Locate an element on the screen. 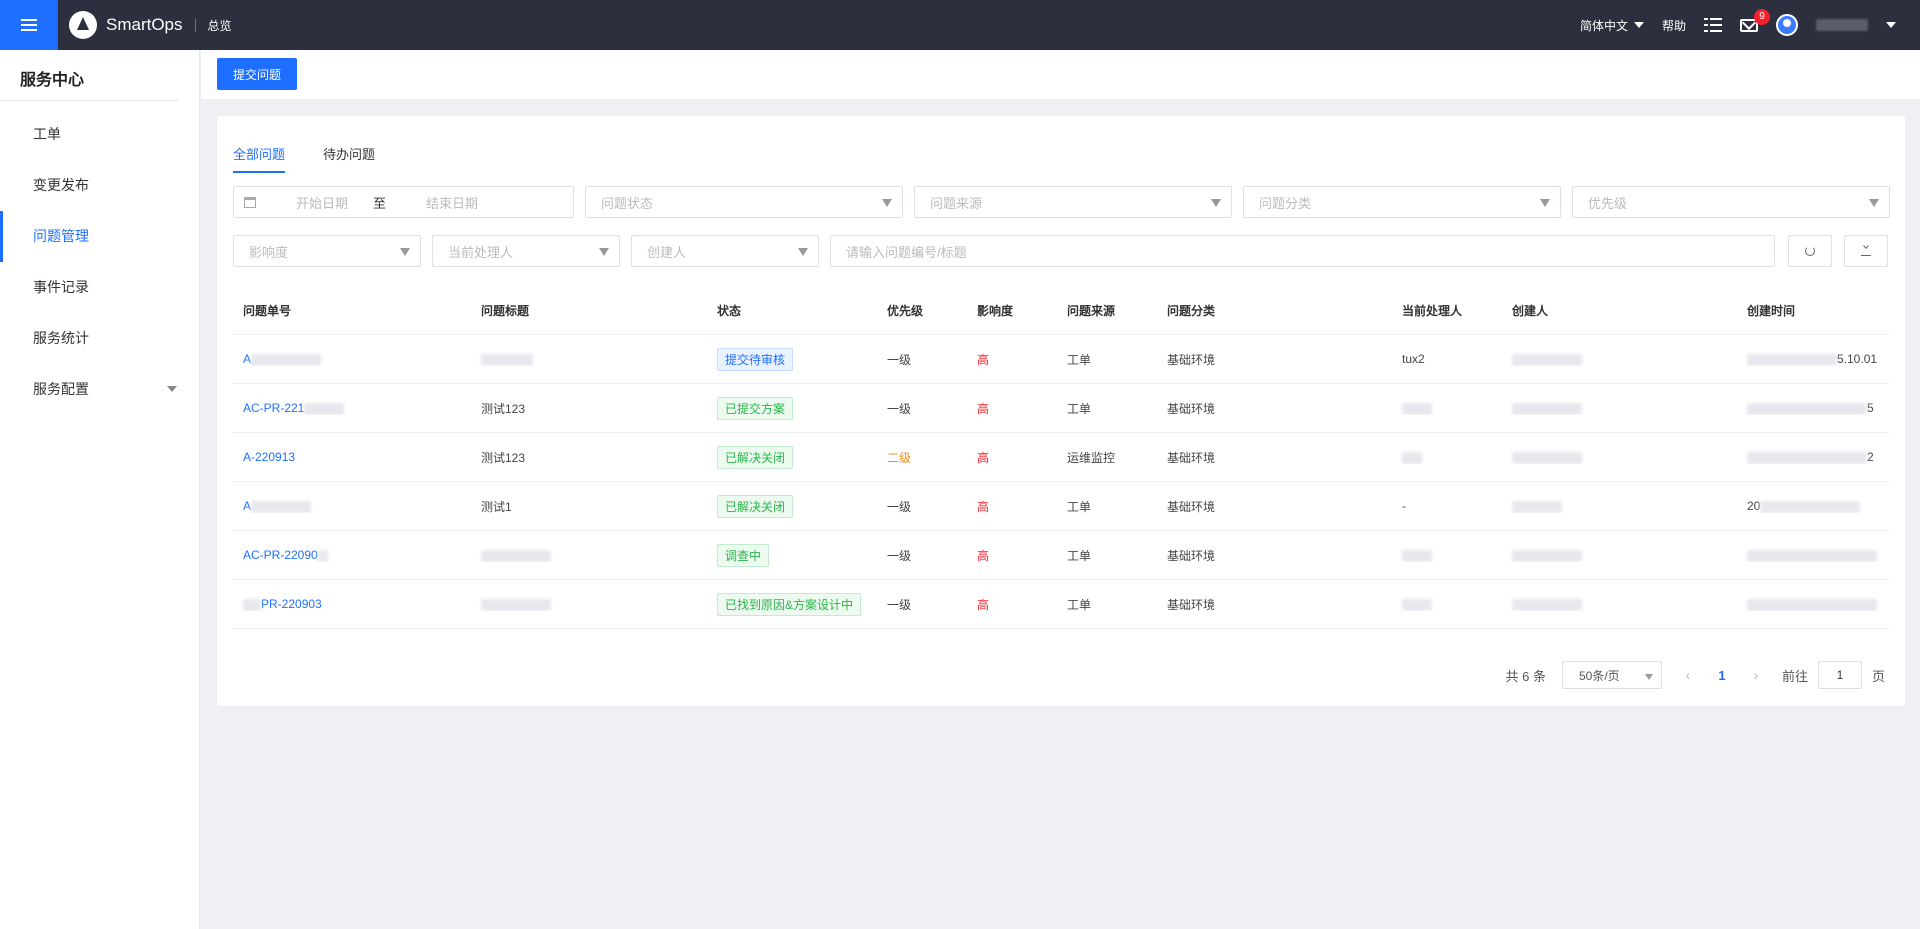  table-row: PR-220903 已找到原因&方案设计中 一级 高 工单 基础环境 is located at coordinates (1061, 604).